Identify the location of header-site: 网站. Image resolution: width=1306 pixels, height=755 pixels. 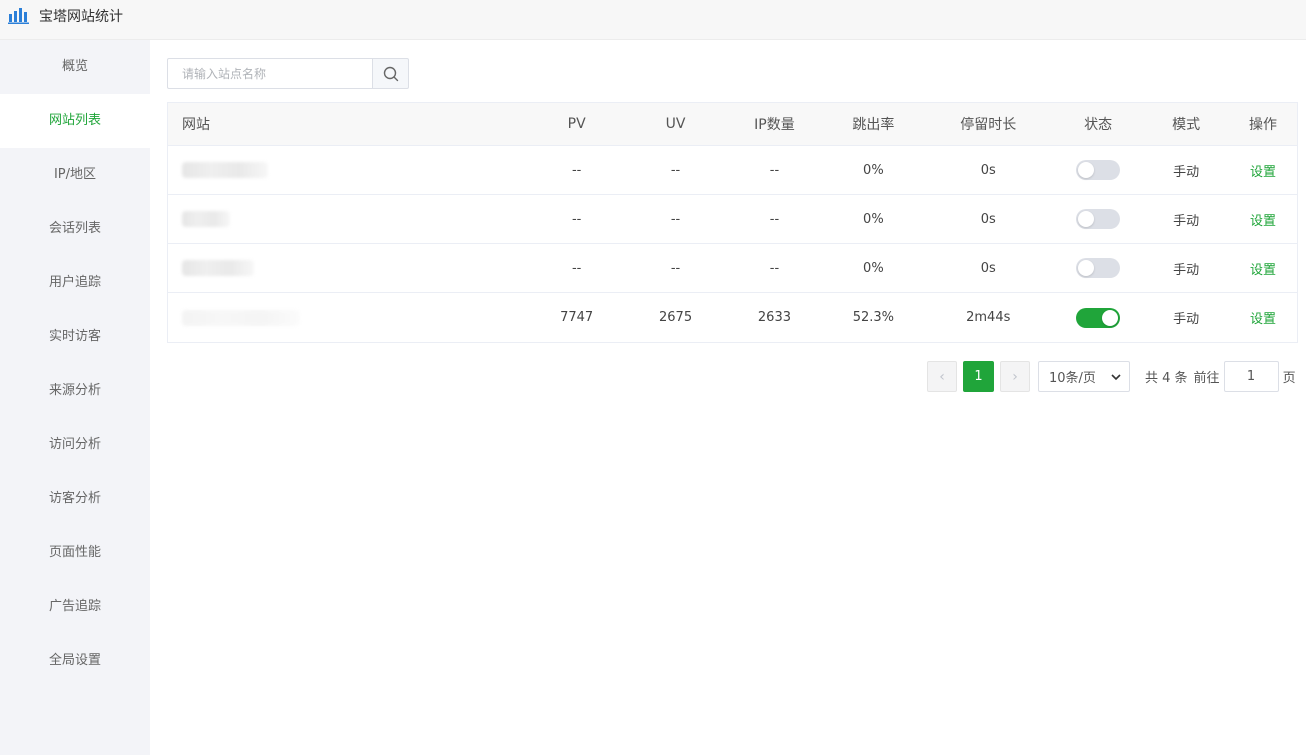
(196, 125).